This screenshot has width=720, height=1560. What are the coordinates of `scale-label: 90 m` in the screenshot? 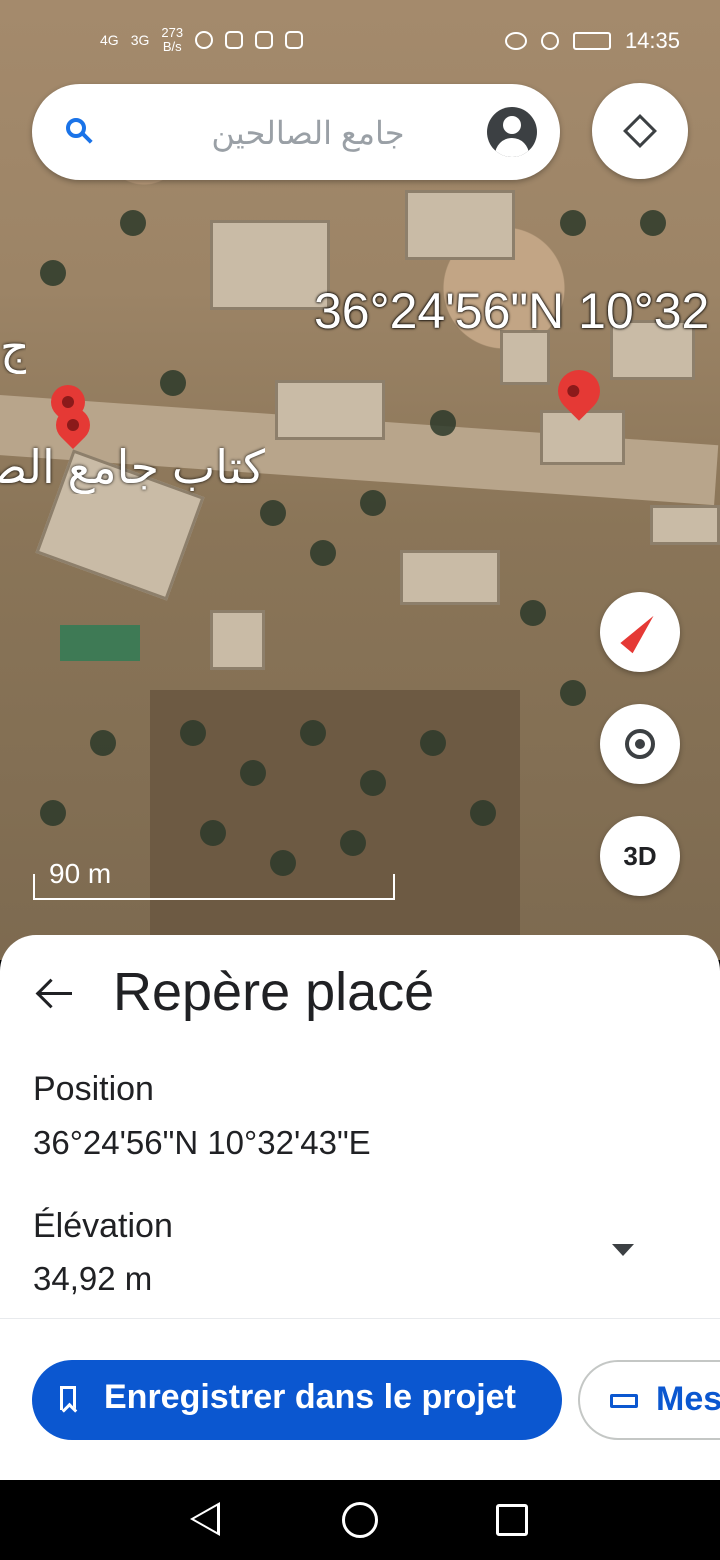 It's located at (80, 873).